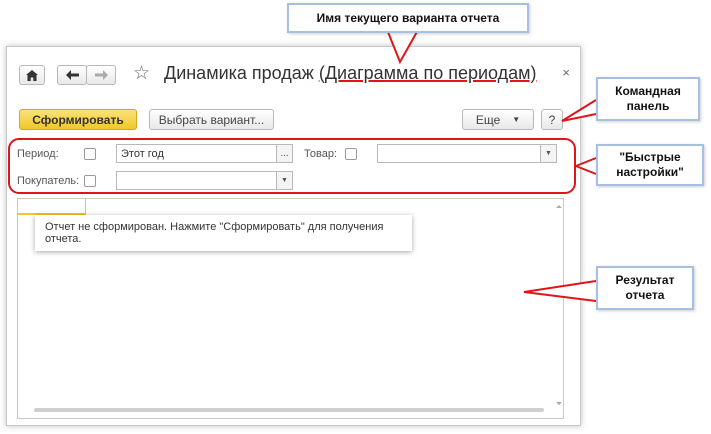 The image size is (711, 434). What do you see at coordinates (351, 154) in the screenshot?
I see `product-checkbox` at bounding box center [351, 154].